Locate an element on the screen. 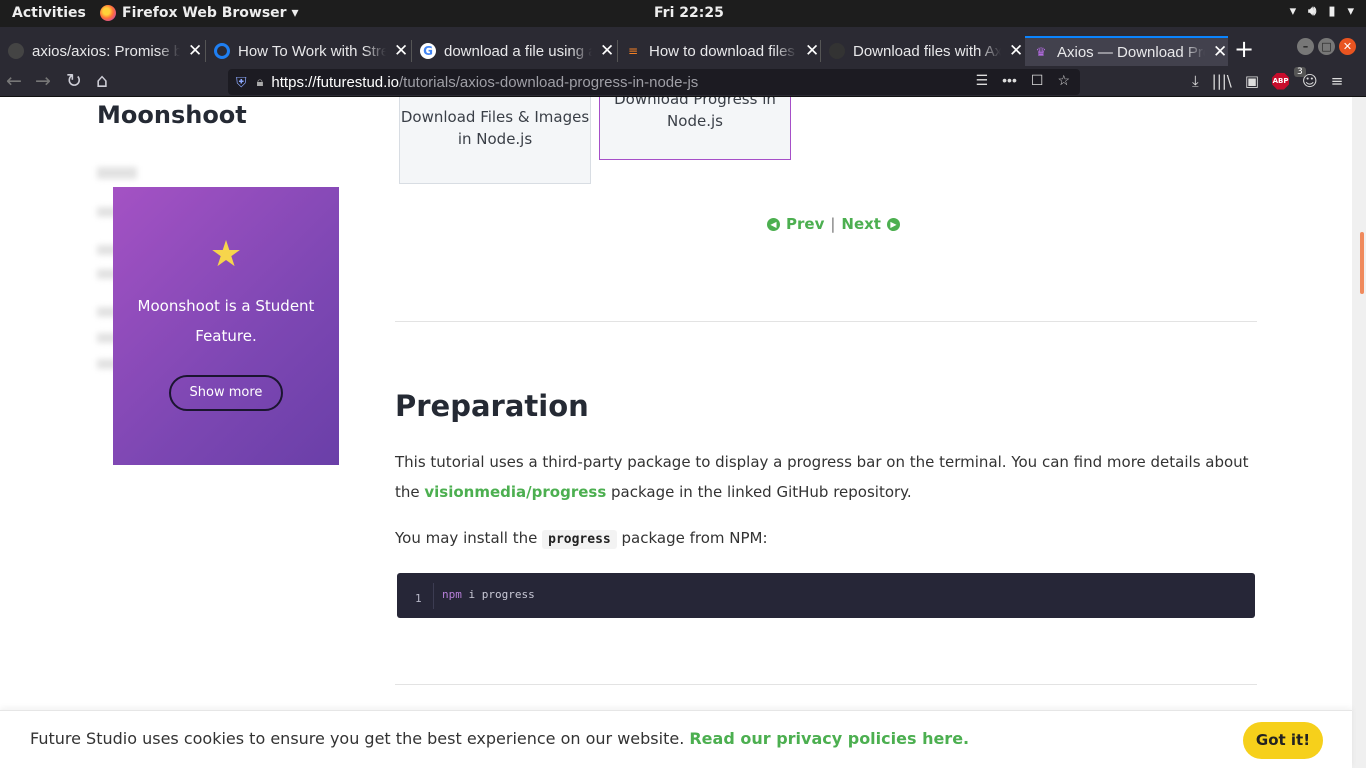 This screenshot has height=768, width=1366. reload-button: ↻ is located at coordinates (74, 81).